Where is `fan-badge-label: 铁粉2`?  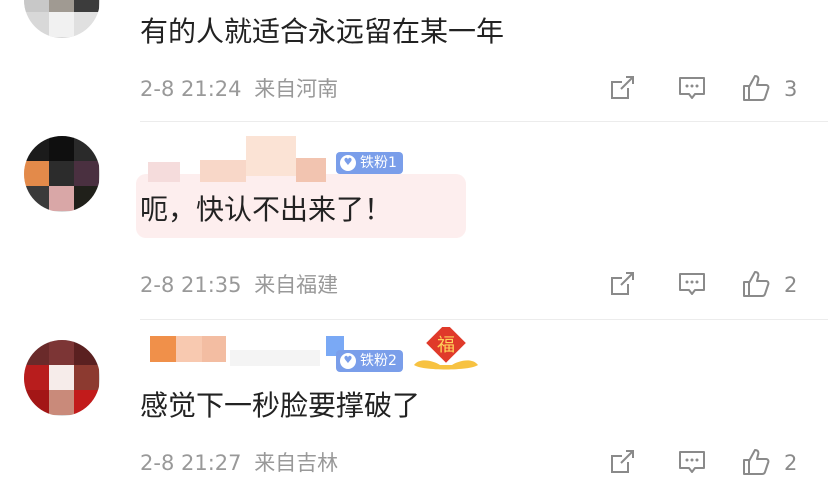 fan-badge-label: 铁粉2 is located at coordinates (378, 361).